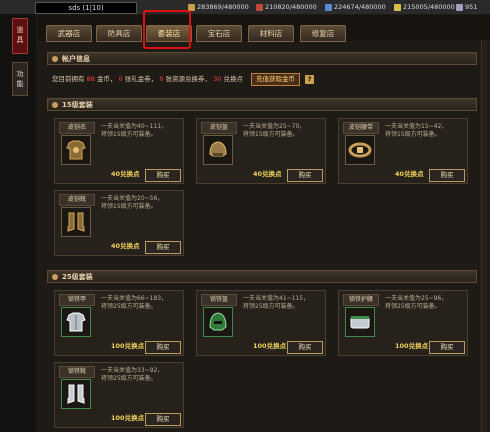  I want to click on item-card: 皮铠腰带 一夫当关值为15~42， 将领15级方可装备。 40兑换点 购买, so click(403, 151).